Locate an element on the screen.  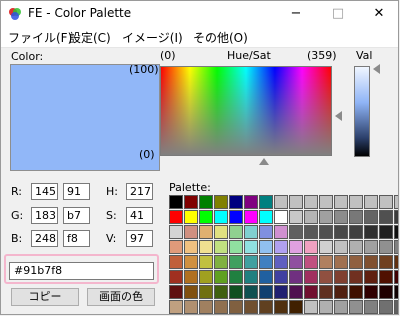
r-hex-field: 91 is located at coordinates (76, 191).